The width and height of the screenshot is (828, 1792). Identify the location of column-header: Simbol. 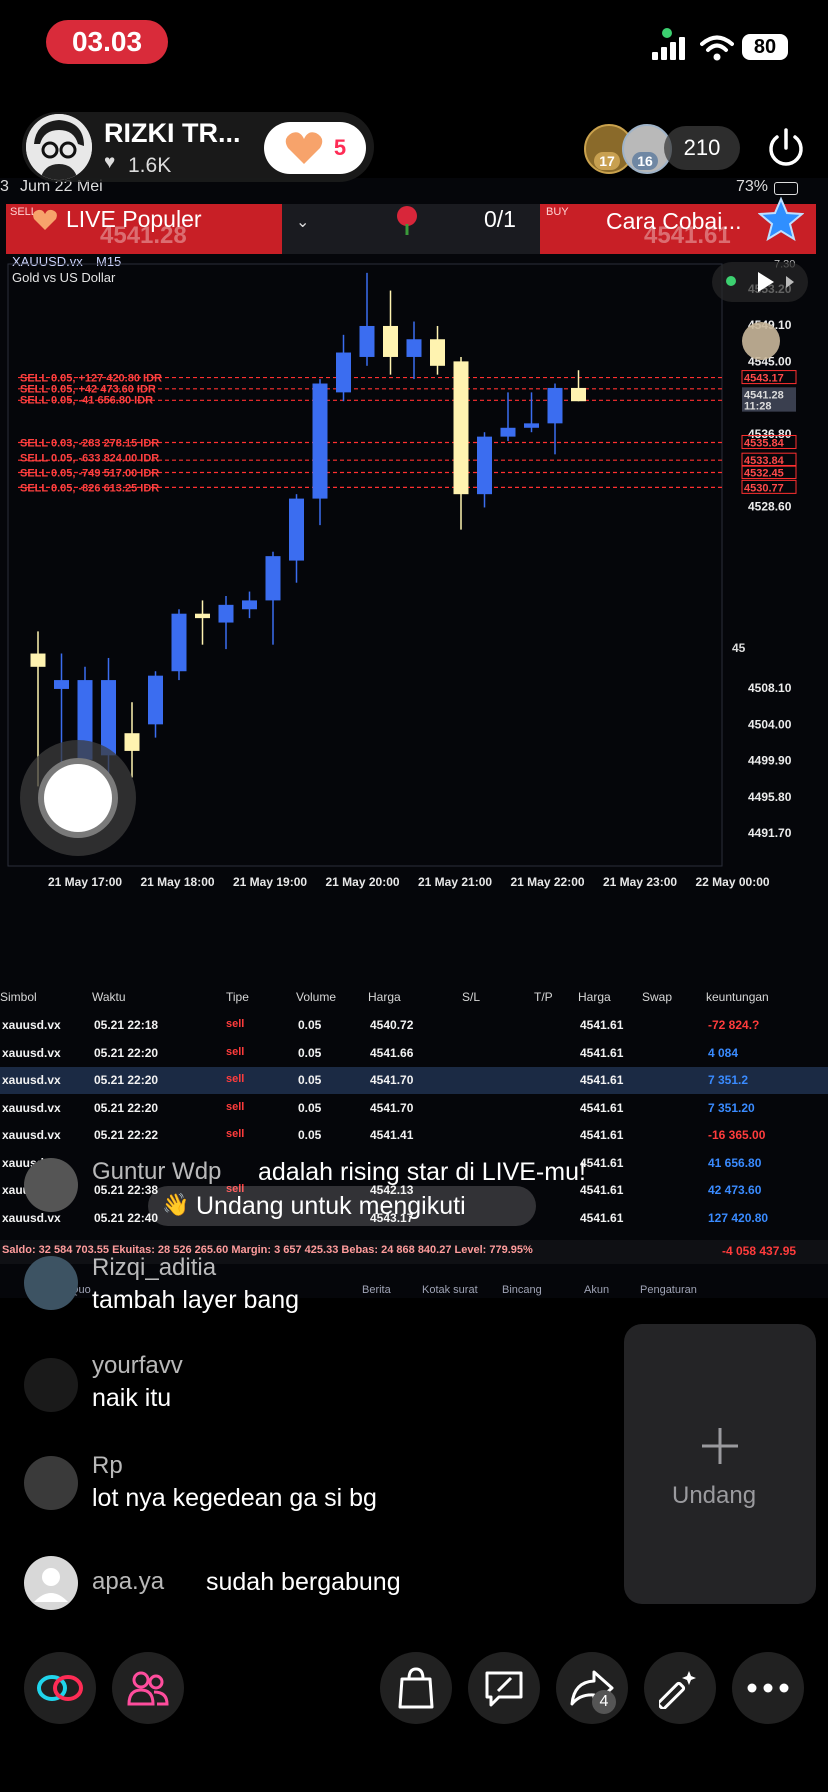
(18, 997).